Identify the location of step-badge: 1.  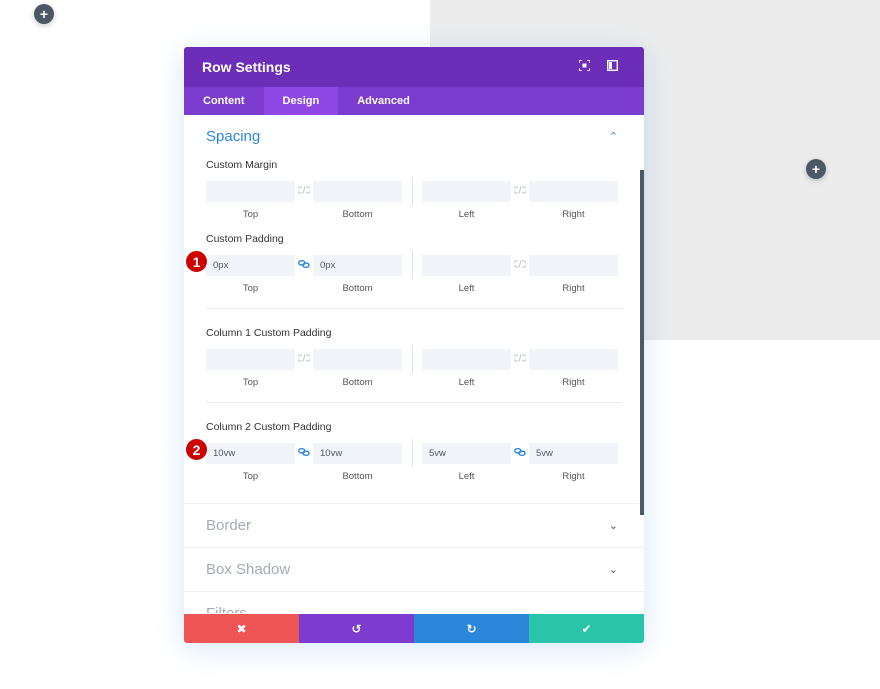
(196, 261).